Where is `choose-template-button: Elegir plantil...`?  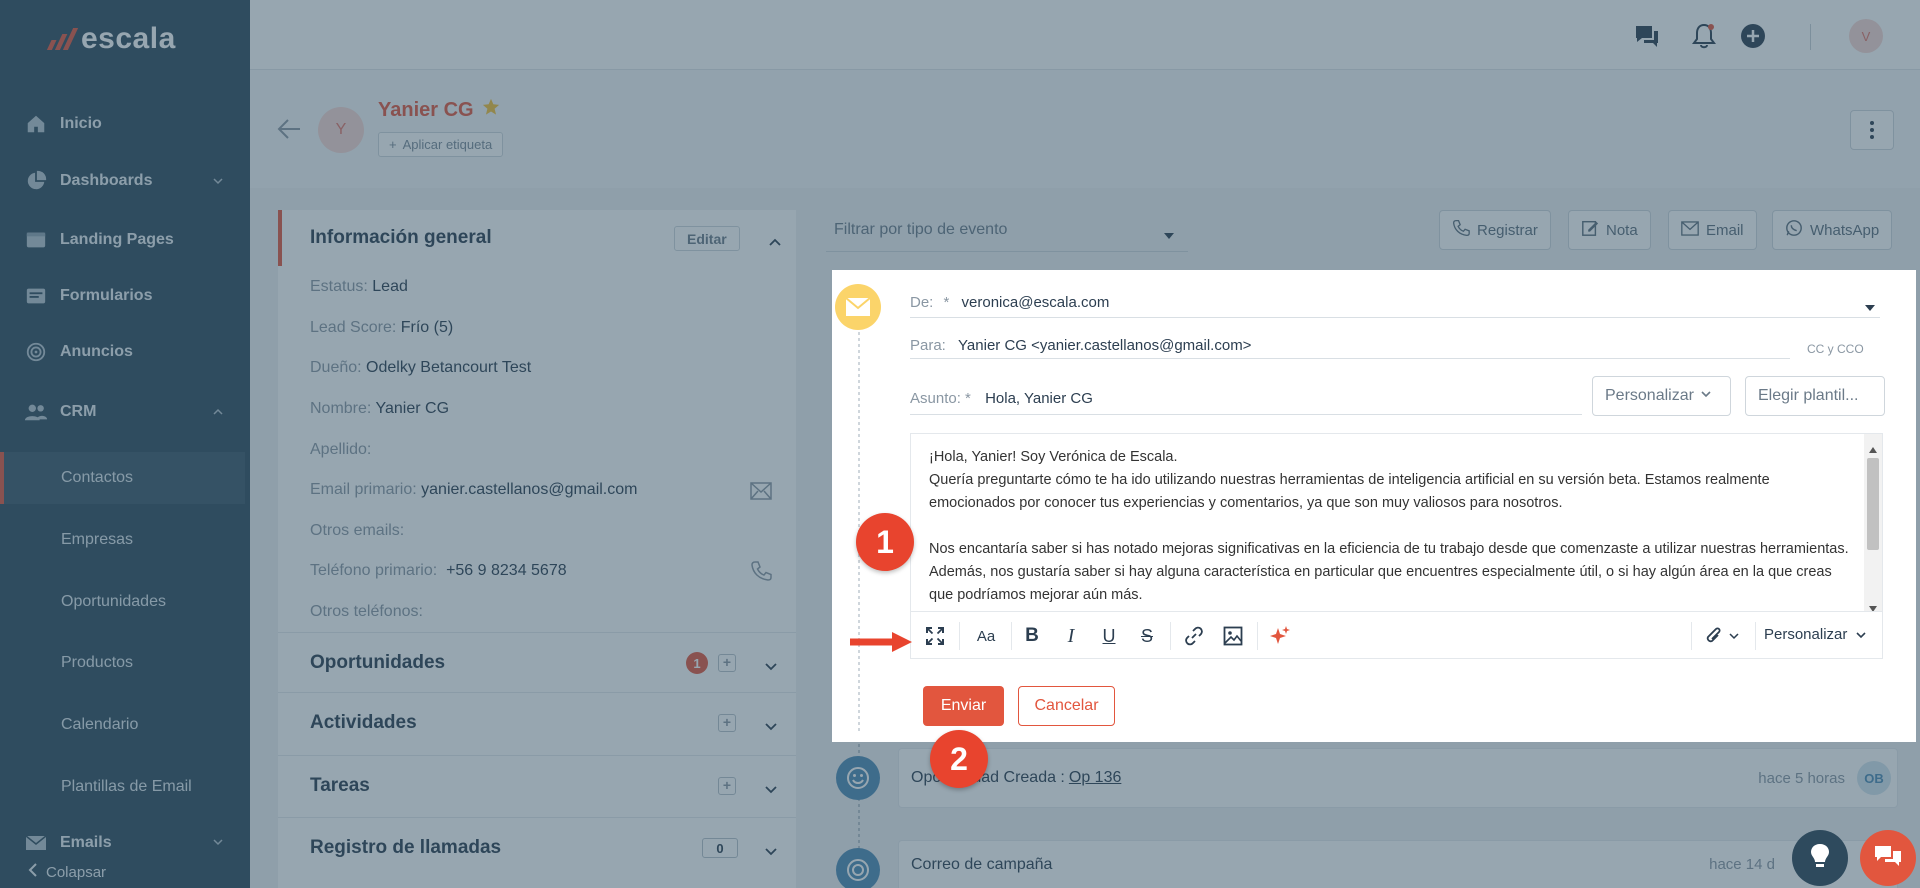 choose-template-button: Elegir plantil... is located at coordinates (1815, 396).